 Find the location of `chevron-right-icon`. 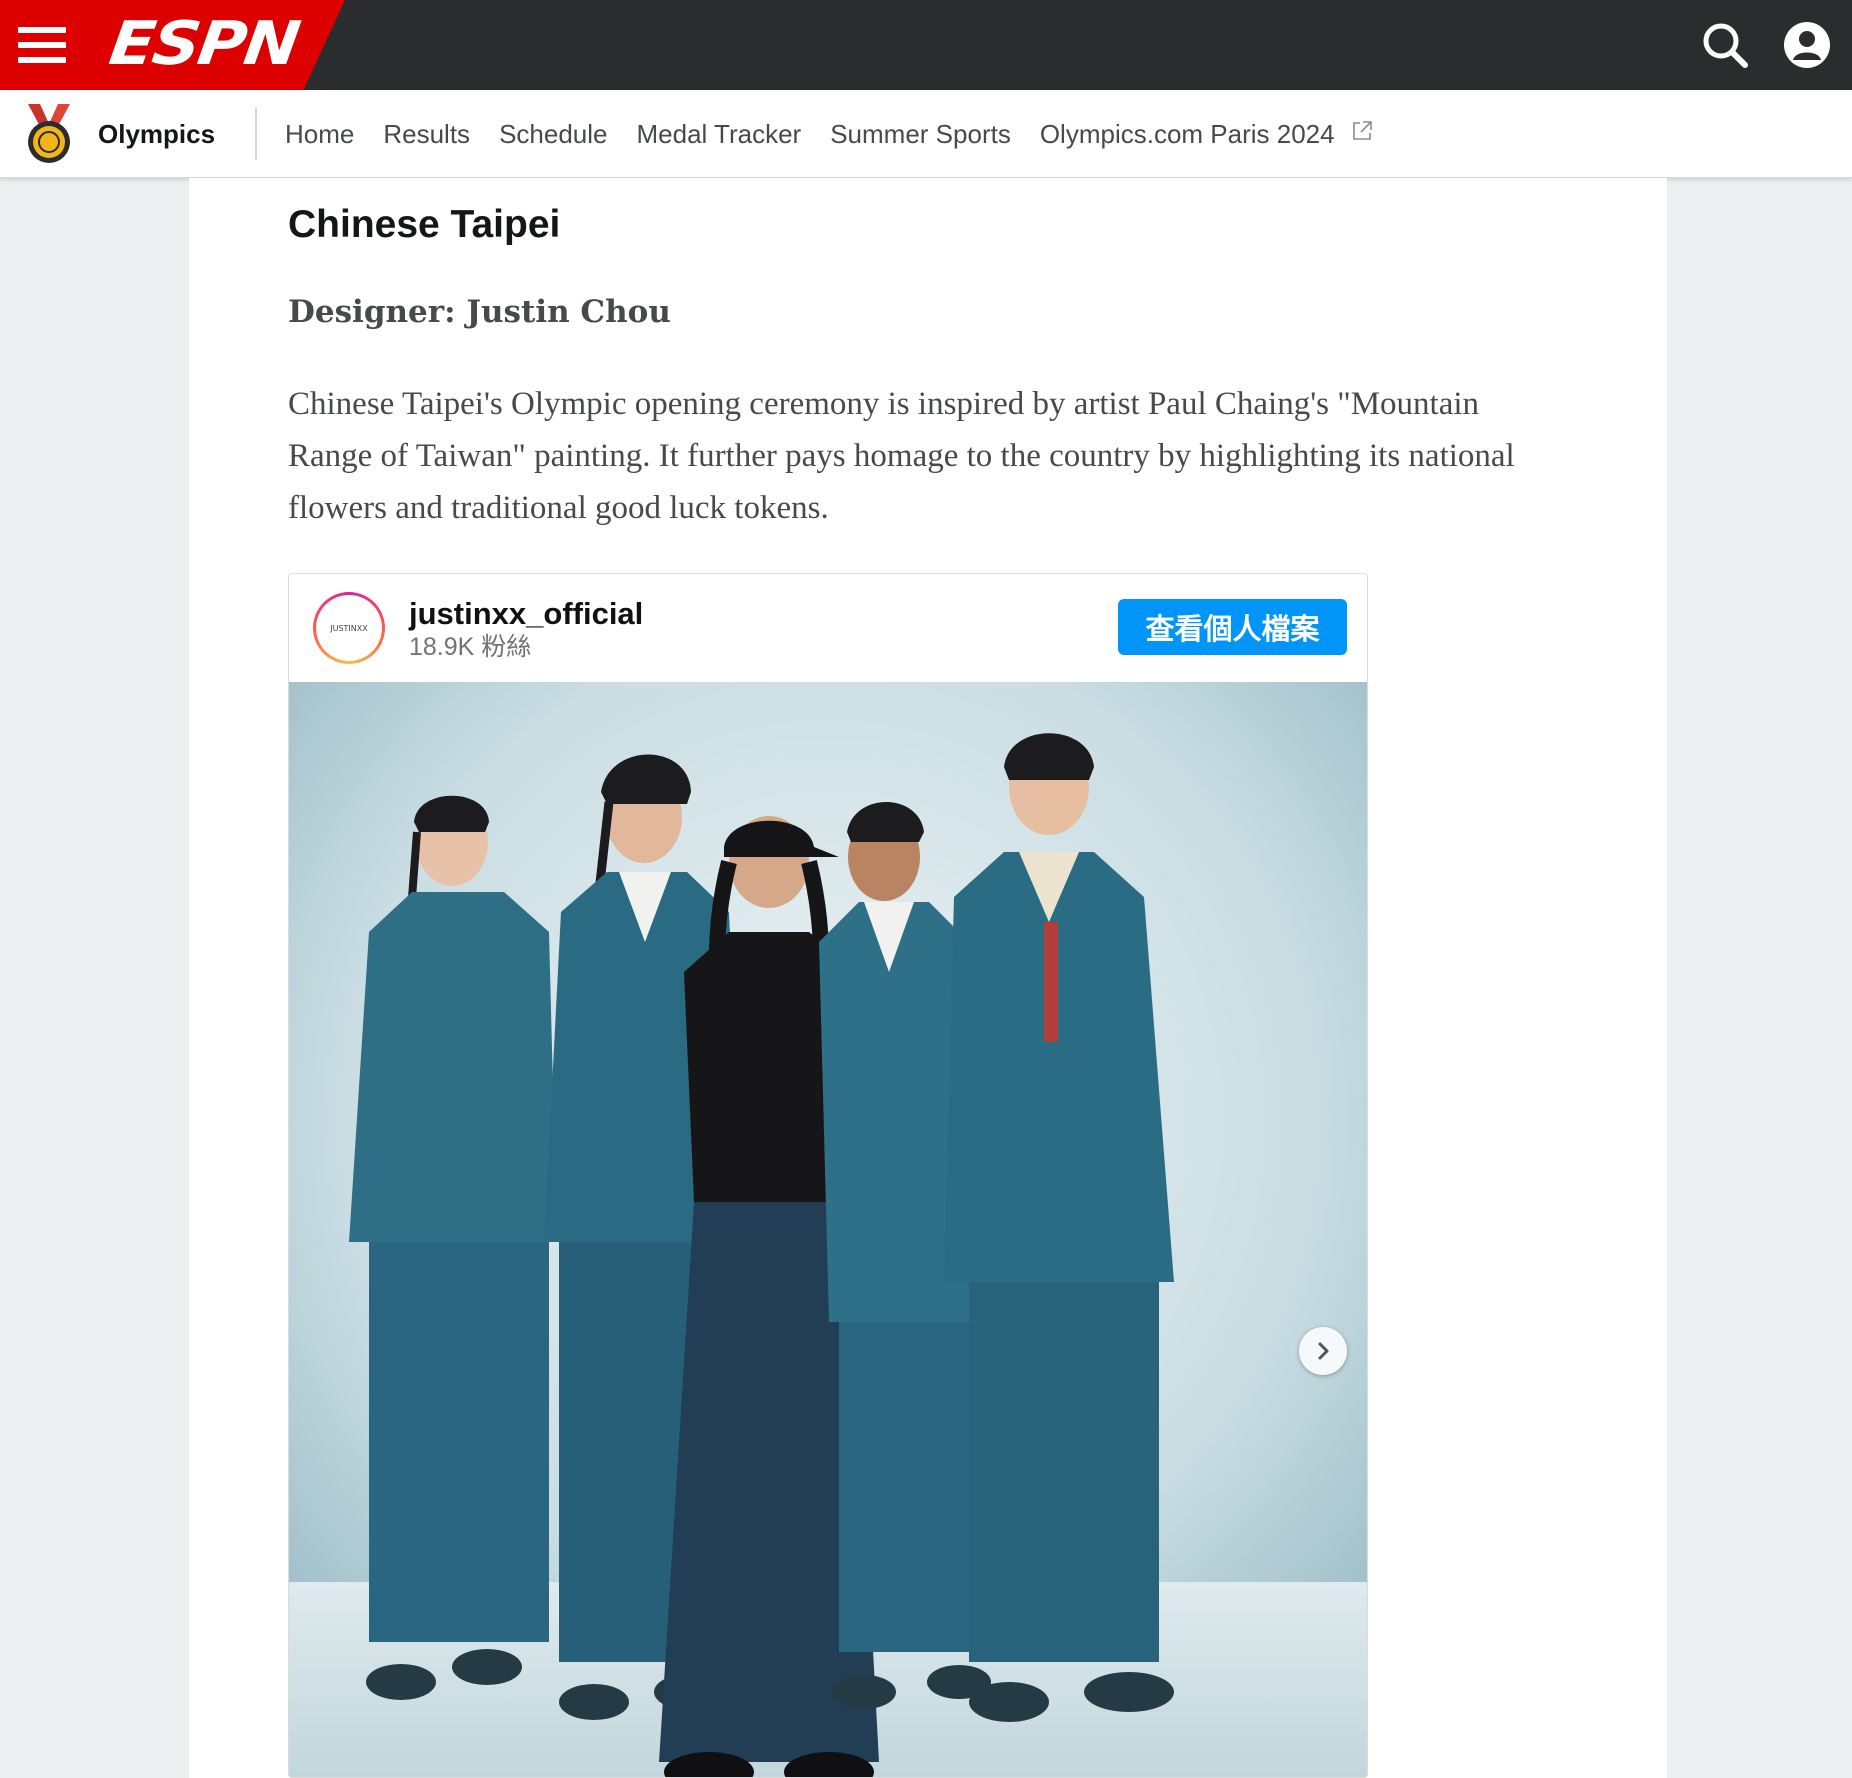

chevron-right-icon is located at coordinates (1323, 1351).